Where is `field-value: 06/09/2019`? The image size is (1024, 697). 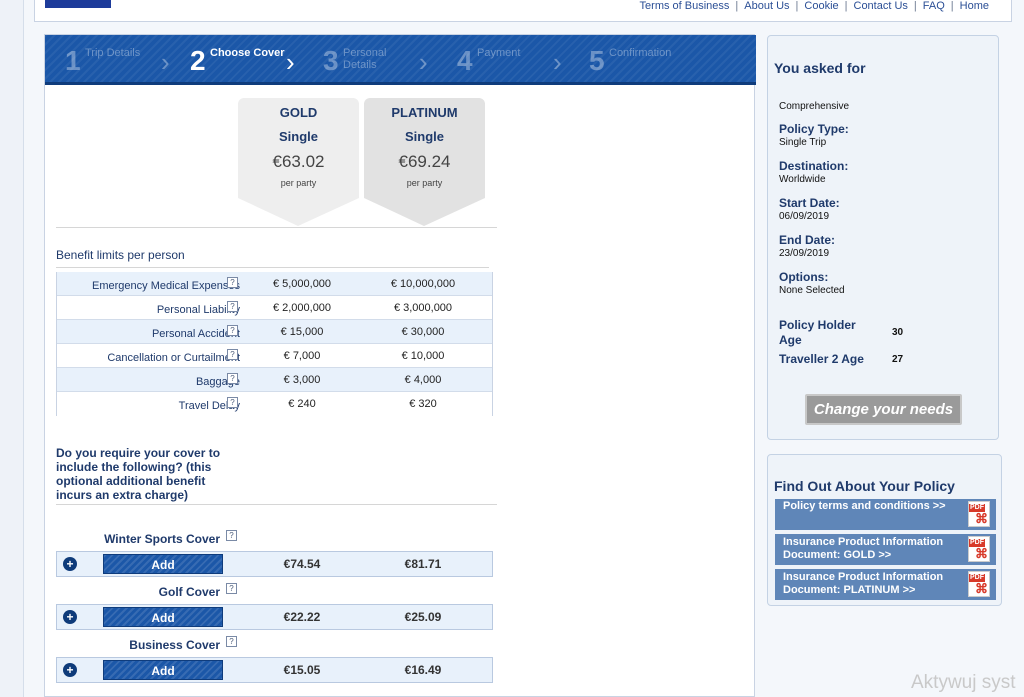
field-value: 06/09/2019 is located at coordinates (804, 216).